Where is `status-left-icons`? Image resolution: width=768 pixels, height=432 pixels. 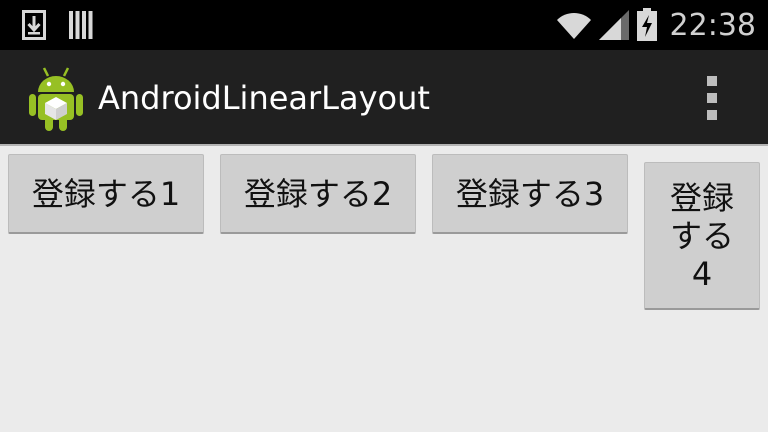 status-left-icons is located at coordinates (58, 25).